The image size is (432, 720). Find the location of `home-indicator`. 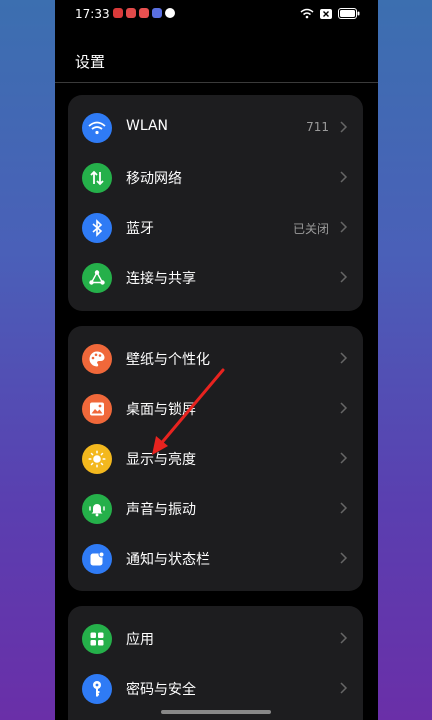

home-indicator is located at coordinates (216, 712).